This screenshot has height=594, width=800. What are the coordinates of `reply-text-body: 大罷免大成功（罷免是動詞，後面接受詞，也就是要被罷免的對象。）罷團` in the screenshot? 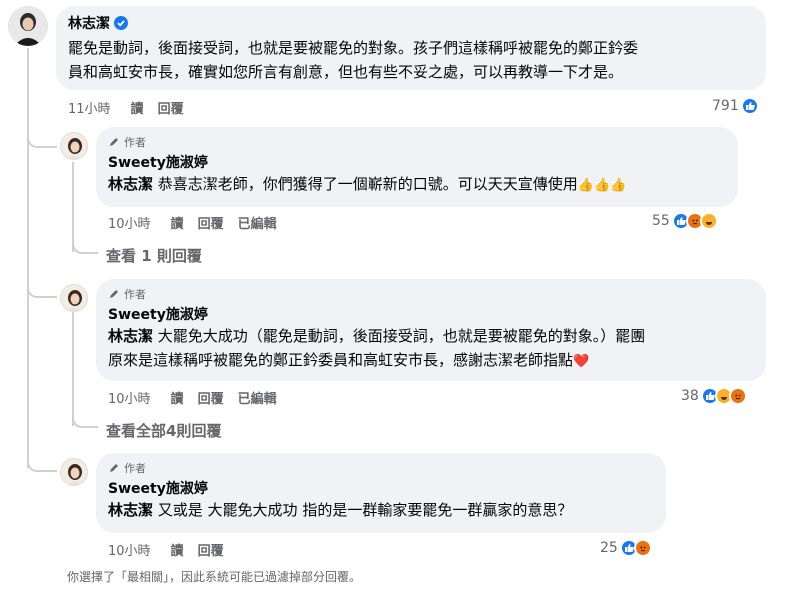 It's located at (399, 336).